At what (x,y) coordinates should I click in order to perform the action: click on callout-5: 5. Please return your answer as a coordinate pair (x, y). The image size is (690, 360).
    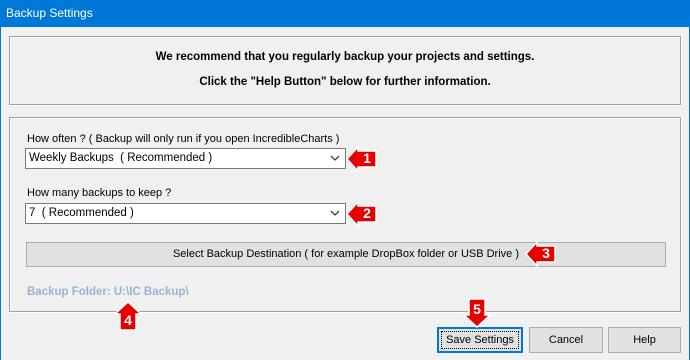
    Looking at the image, I should click on (477, 313).